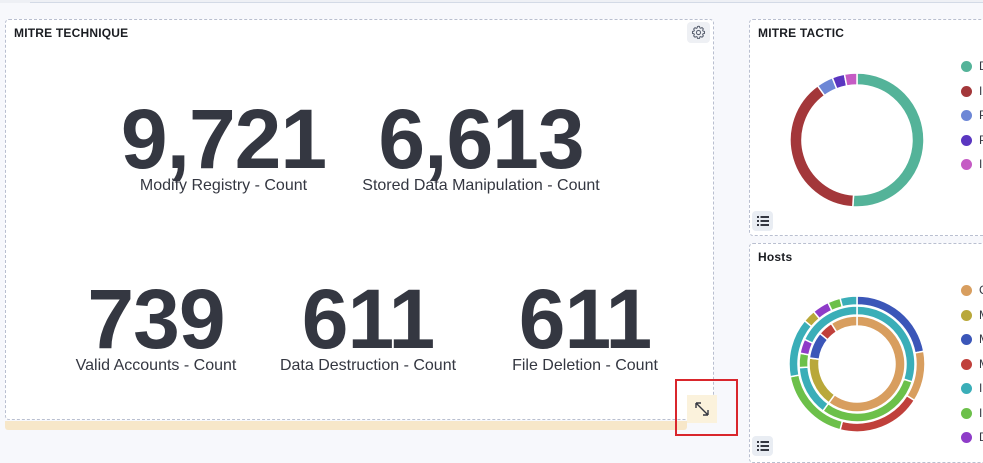  I want to click on tactic-donut-chart, so click(857, 140).